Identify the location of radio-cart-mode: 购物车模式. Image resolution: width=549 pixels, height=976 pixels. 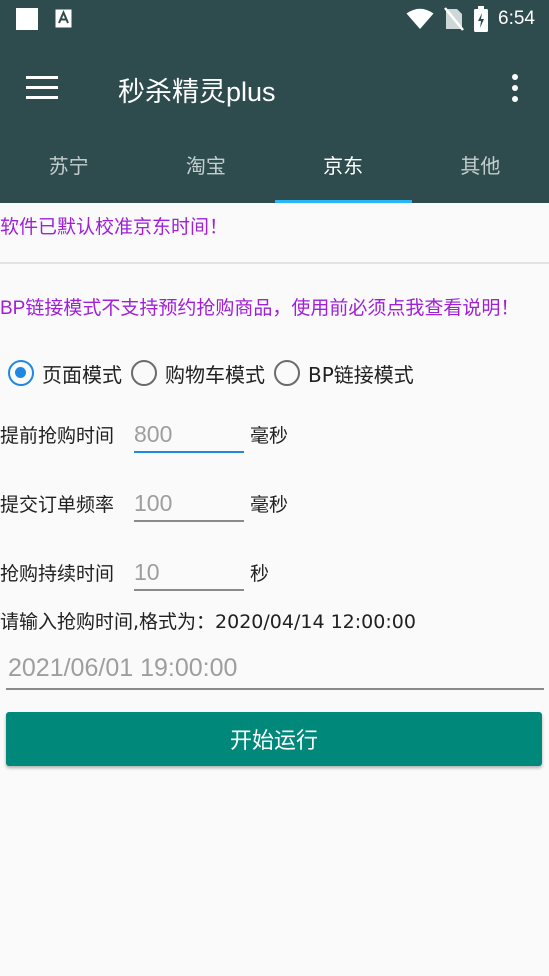
(198, 373).